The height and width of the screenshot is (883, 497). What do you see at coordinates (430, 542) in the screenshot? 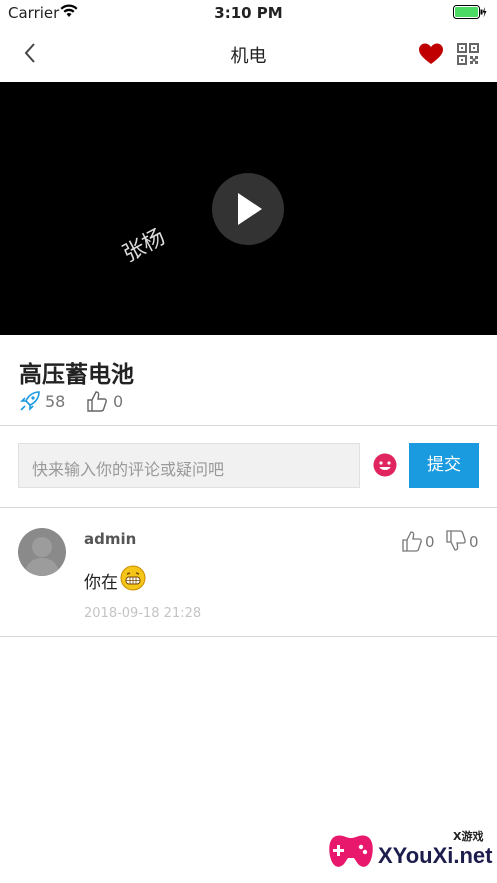
I see `comment-like-count: 0` at bounding box center [430, 542].